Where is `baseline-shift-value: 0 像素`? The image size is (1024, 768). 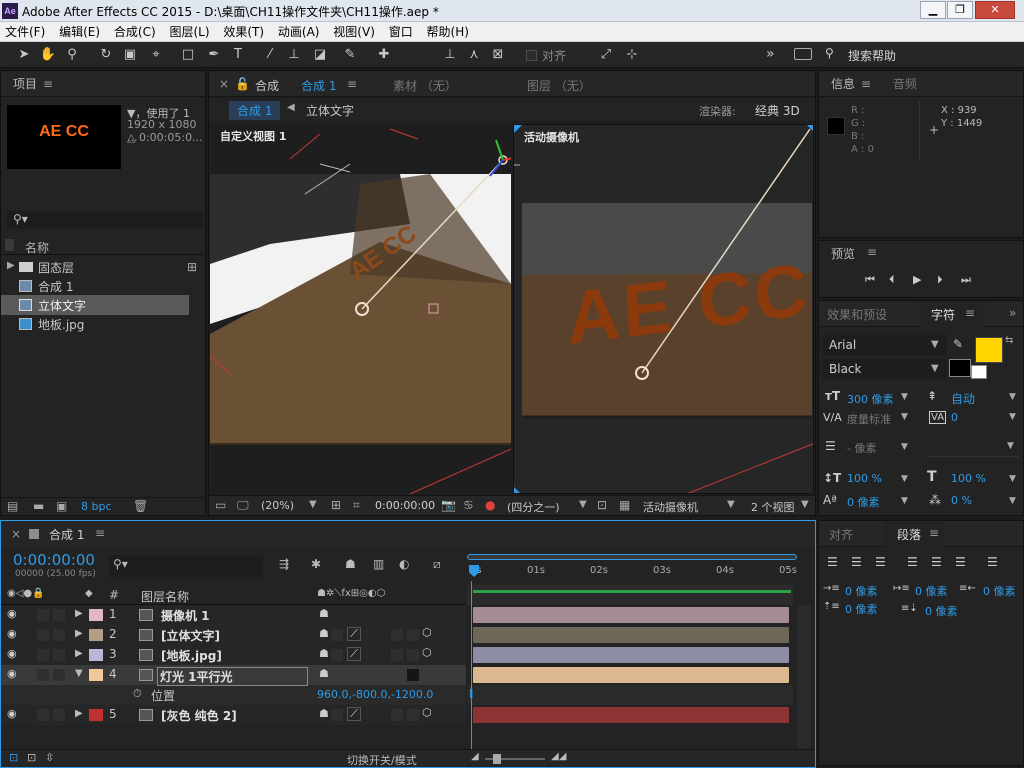 baseline-shift-value: 0 像素 is located at coordinates (863, 502).